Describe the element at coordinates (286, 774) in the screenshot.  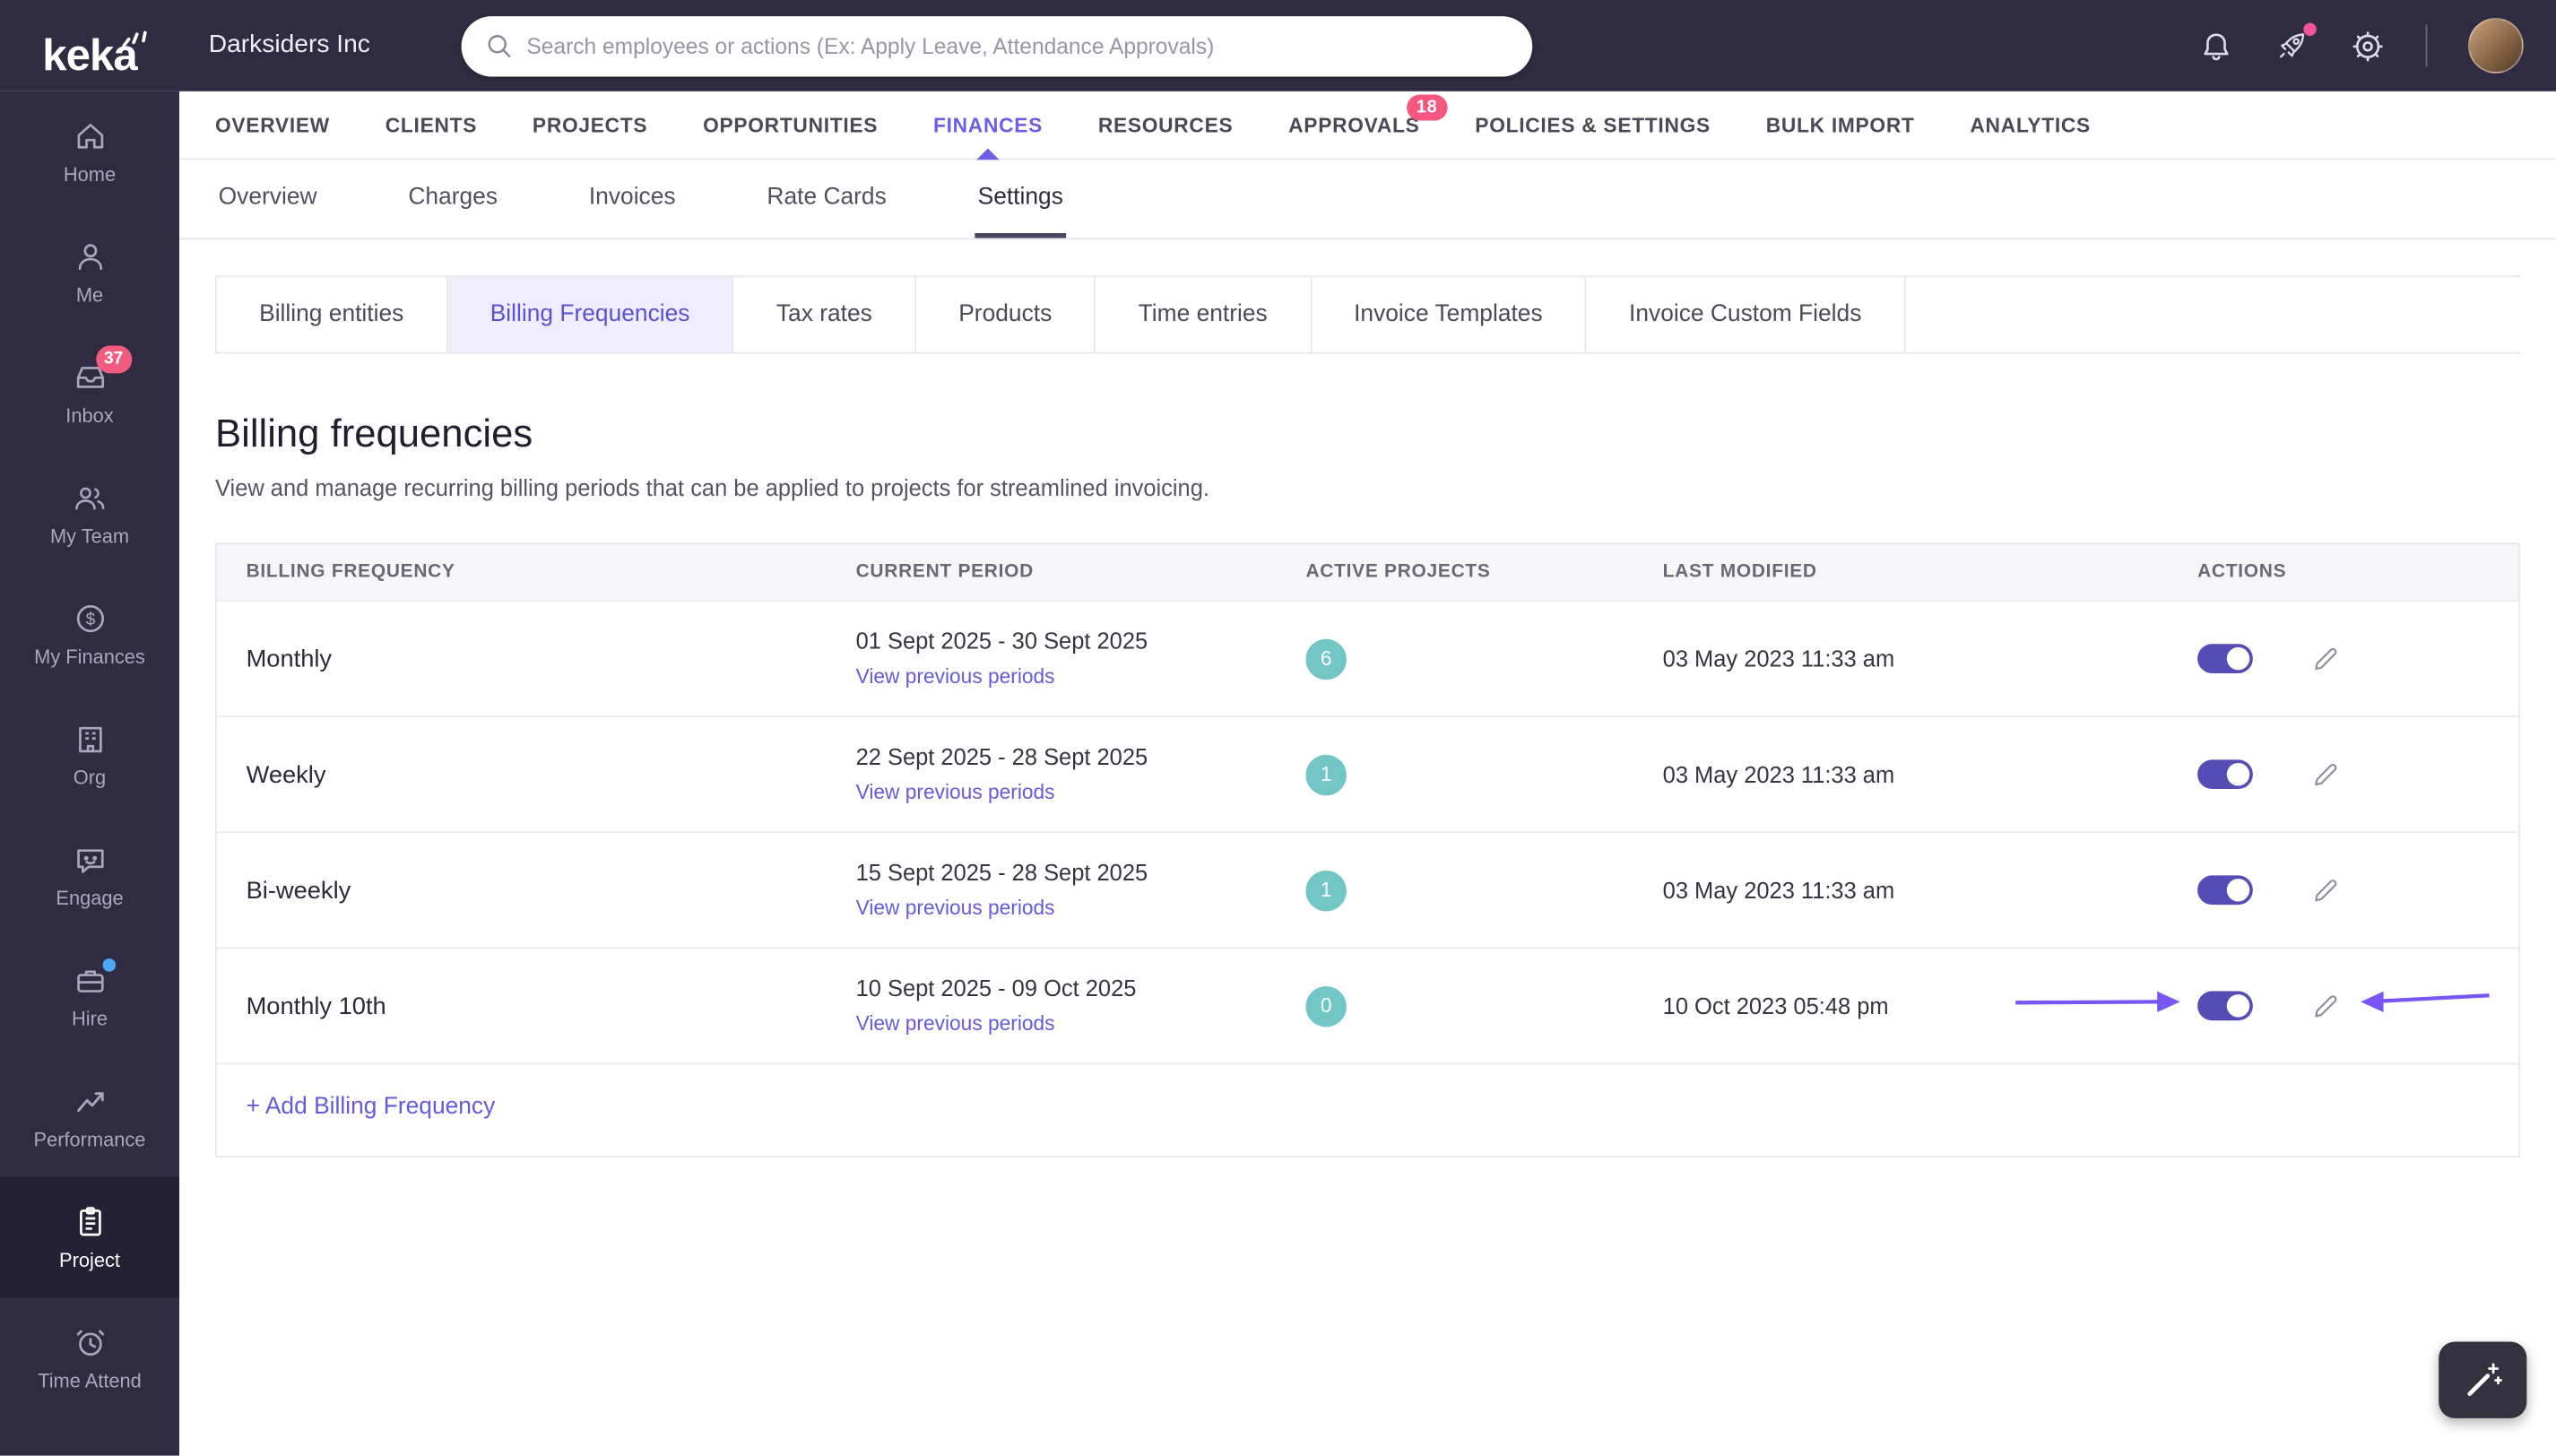
I see `billing-frequency-cell: Weekly` at that location.